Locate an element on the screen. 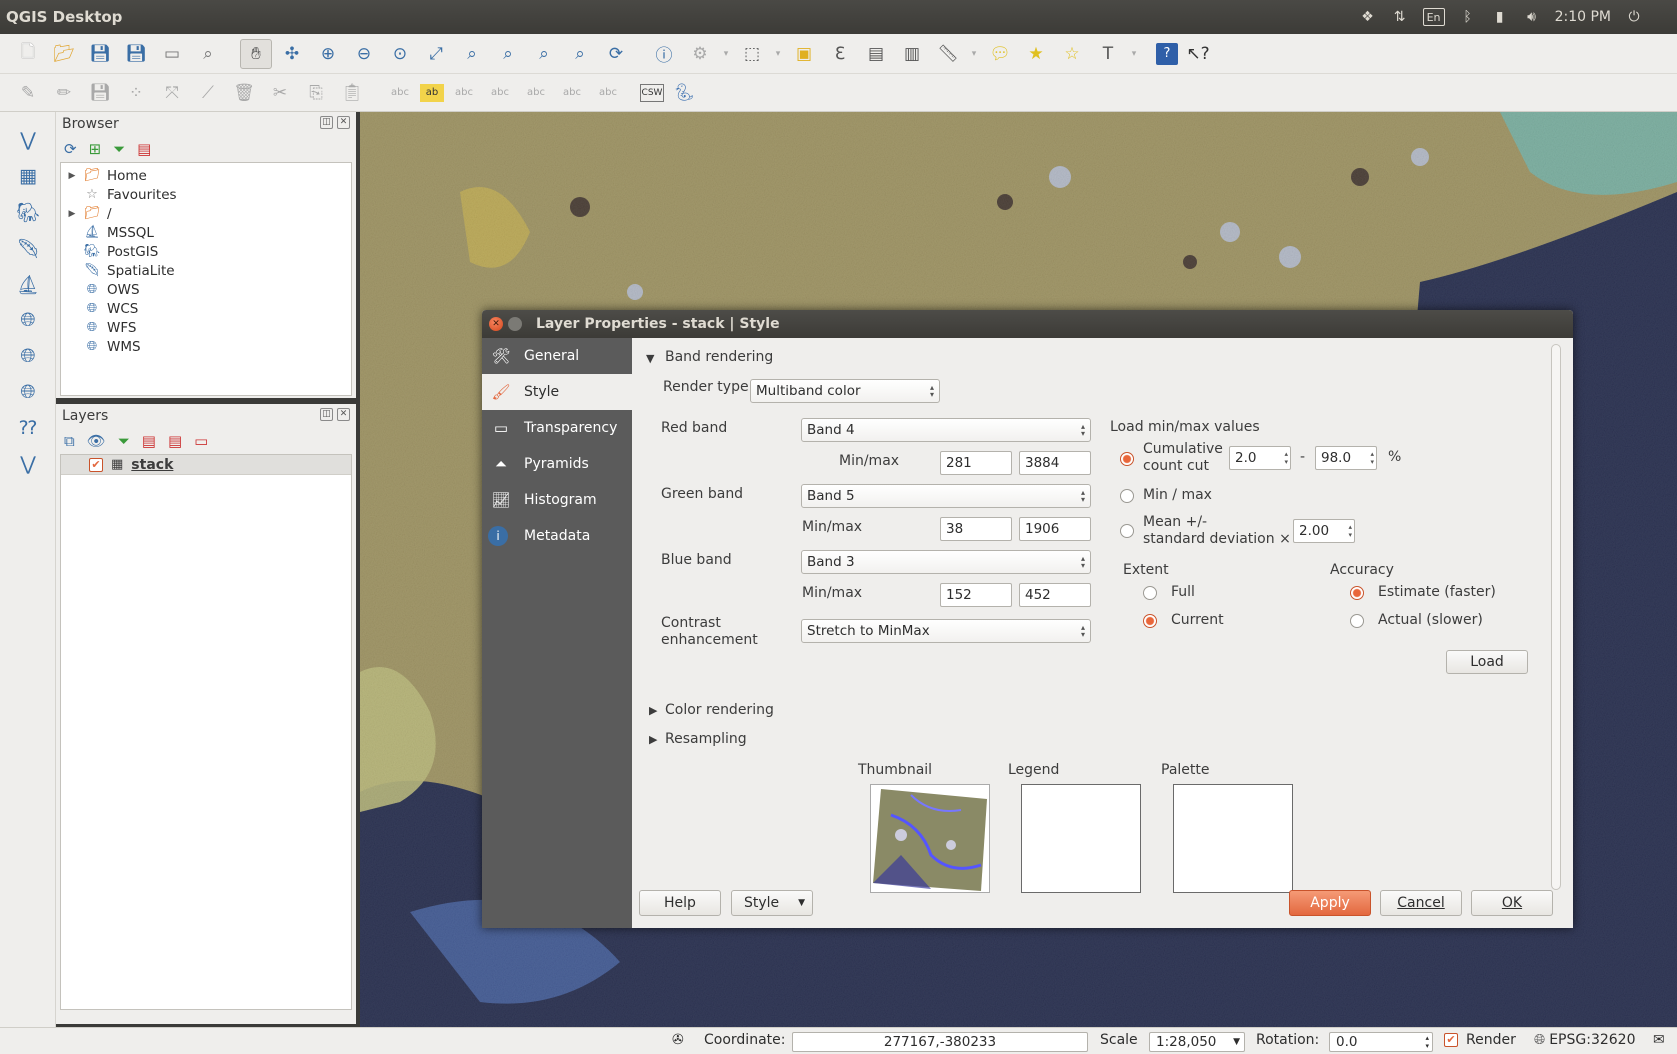  sidebar-item-metadata: i Metadata is located at coordinates (557, 536).